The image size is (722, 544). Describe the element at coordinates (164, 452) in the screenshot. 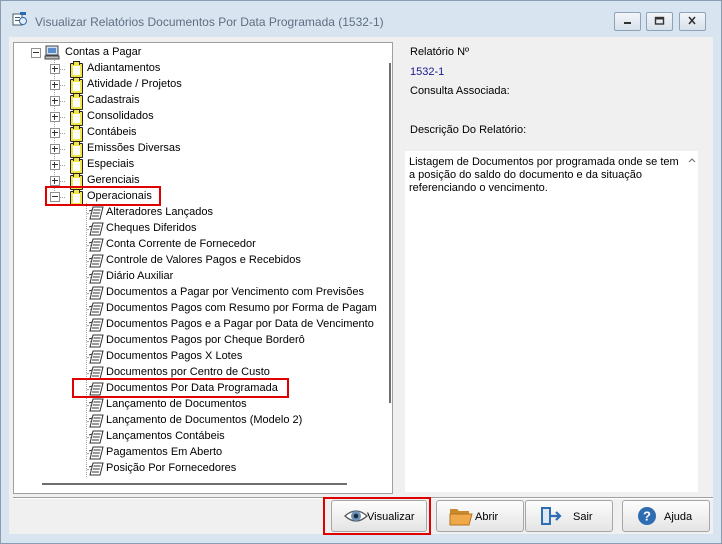

I see `tree-report-label: Pagamentos Em Aberto` at that location.